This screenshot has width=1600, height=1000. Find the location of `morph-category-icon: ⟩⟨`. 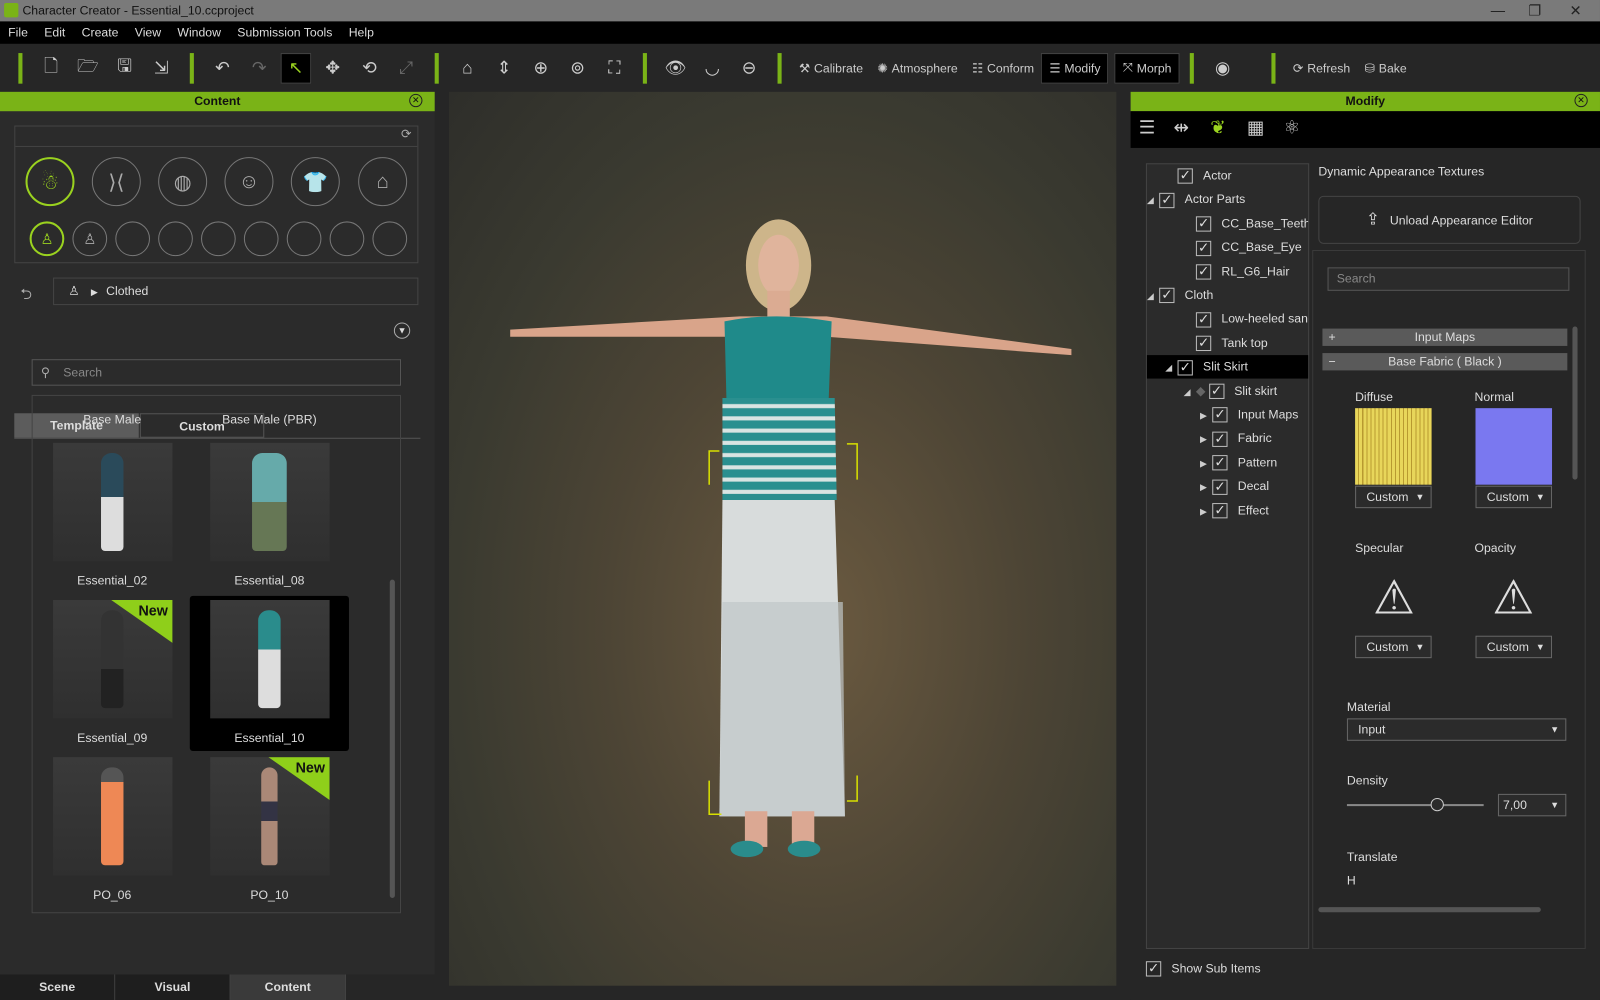

morph-category-icon: ⟩⟨ is located at coordinates (116, 182).